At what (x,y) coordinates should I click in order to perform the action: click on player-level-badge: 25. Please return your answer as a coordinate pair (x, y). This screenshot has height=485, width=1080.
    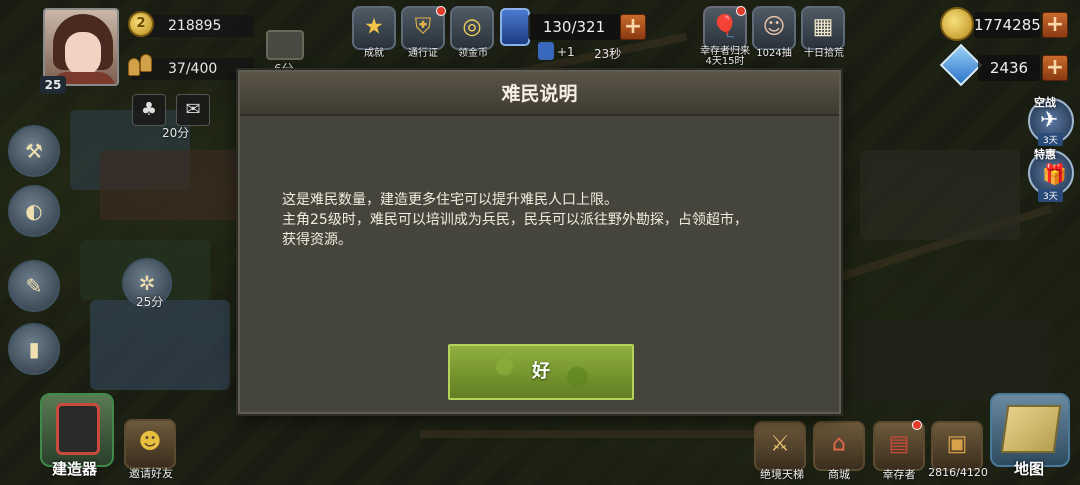
    Looking at the image, I should click on (53, 85).